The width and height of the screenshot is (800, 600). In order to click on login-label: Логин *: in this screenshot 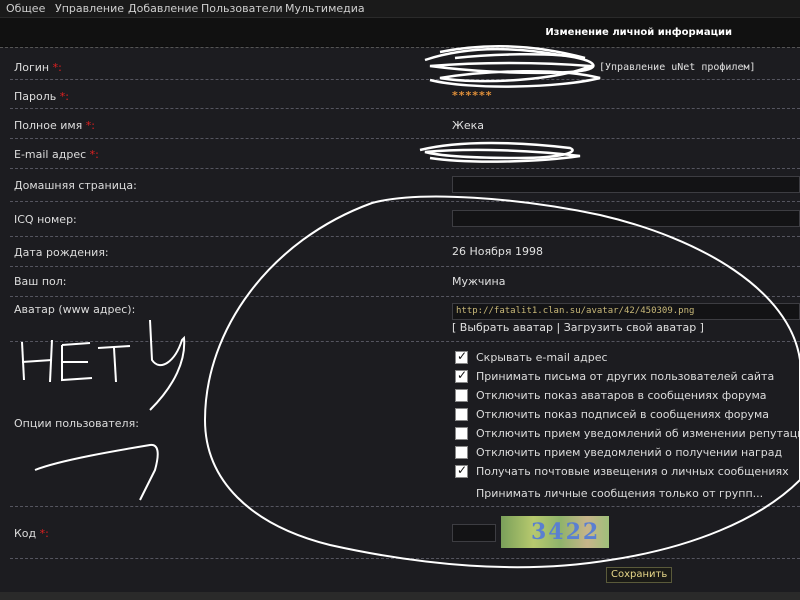, I will do `click(38, 67)`.